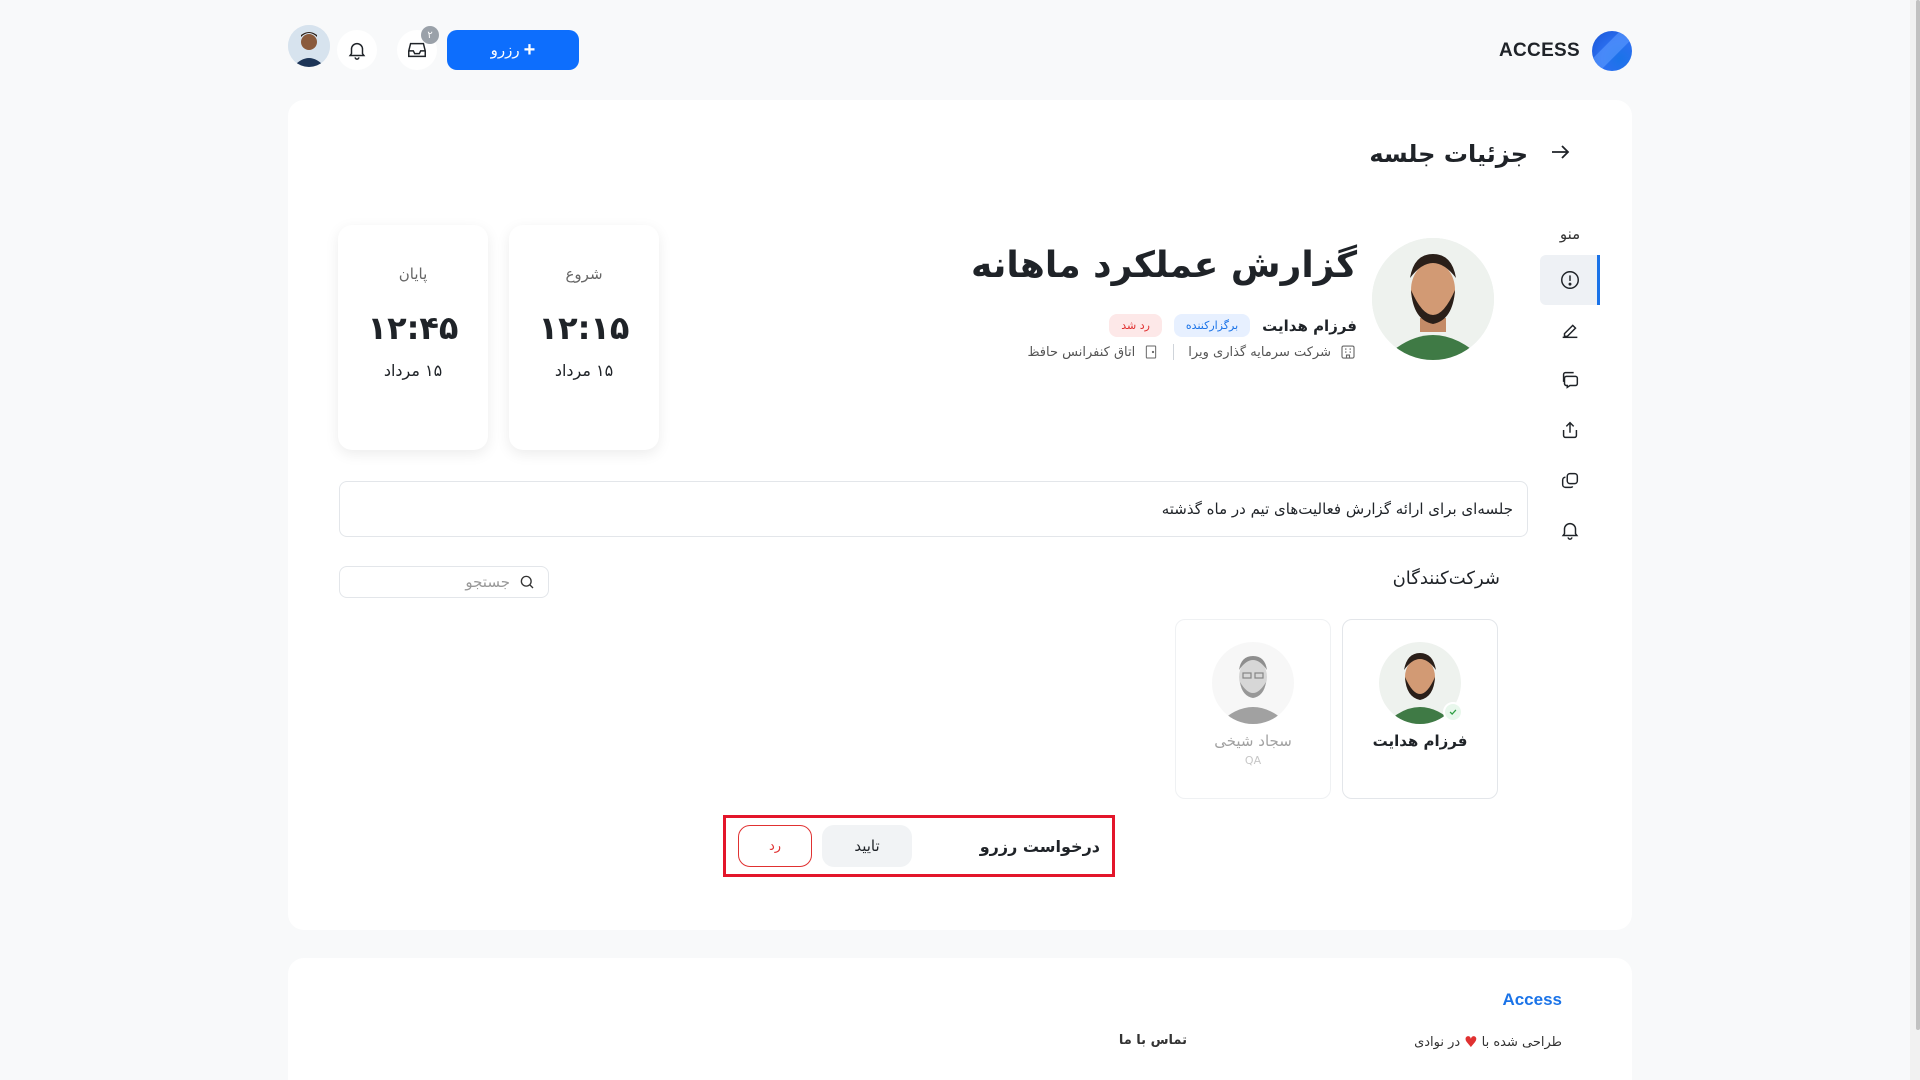  What do you see at coordinates (1174, 352) in the screenshot?
I see `meta-divider` at bounding box center [1174, 352].